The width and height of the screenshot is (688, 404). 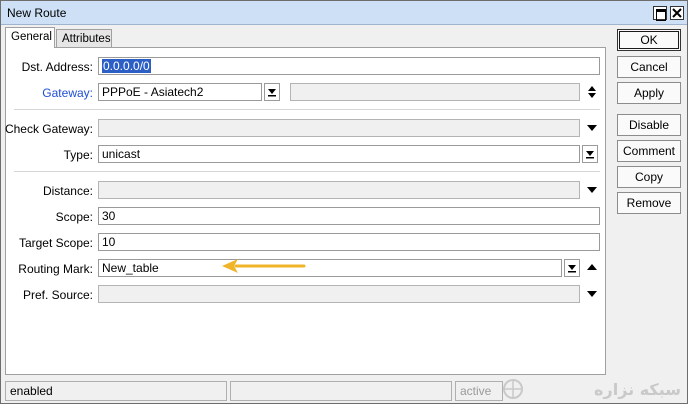 What do you see at coordinates (660, 13) in the screenshot?
I see `maximize-button` at bounding box center [660, 13].